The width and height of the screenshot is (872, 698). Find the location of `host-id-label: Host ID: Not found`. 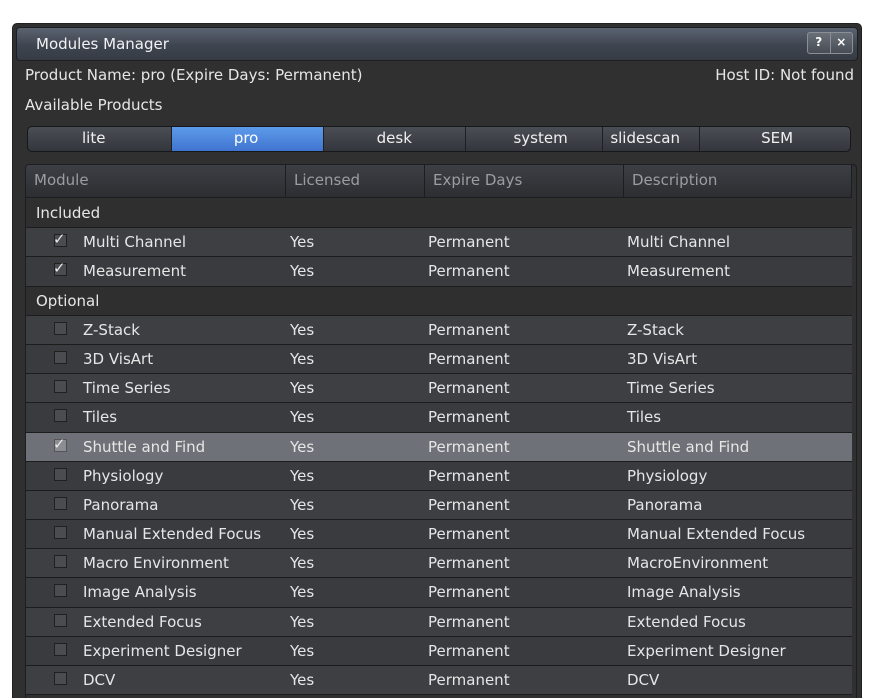

host-id-label: Host ID: Not found is located at coordinates (784, 75).